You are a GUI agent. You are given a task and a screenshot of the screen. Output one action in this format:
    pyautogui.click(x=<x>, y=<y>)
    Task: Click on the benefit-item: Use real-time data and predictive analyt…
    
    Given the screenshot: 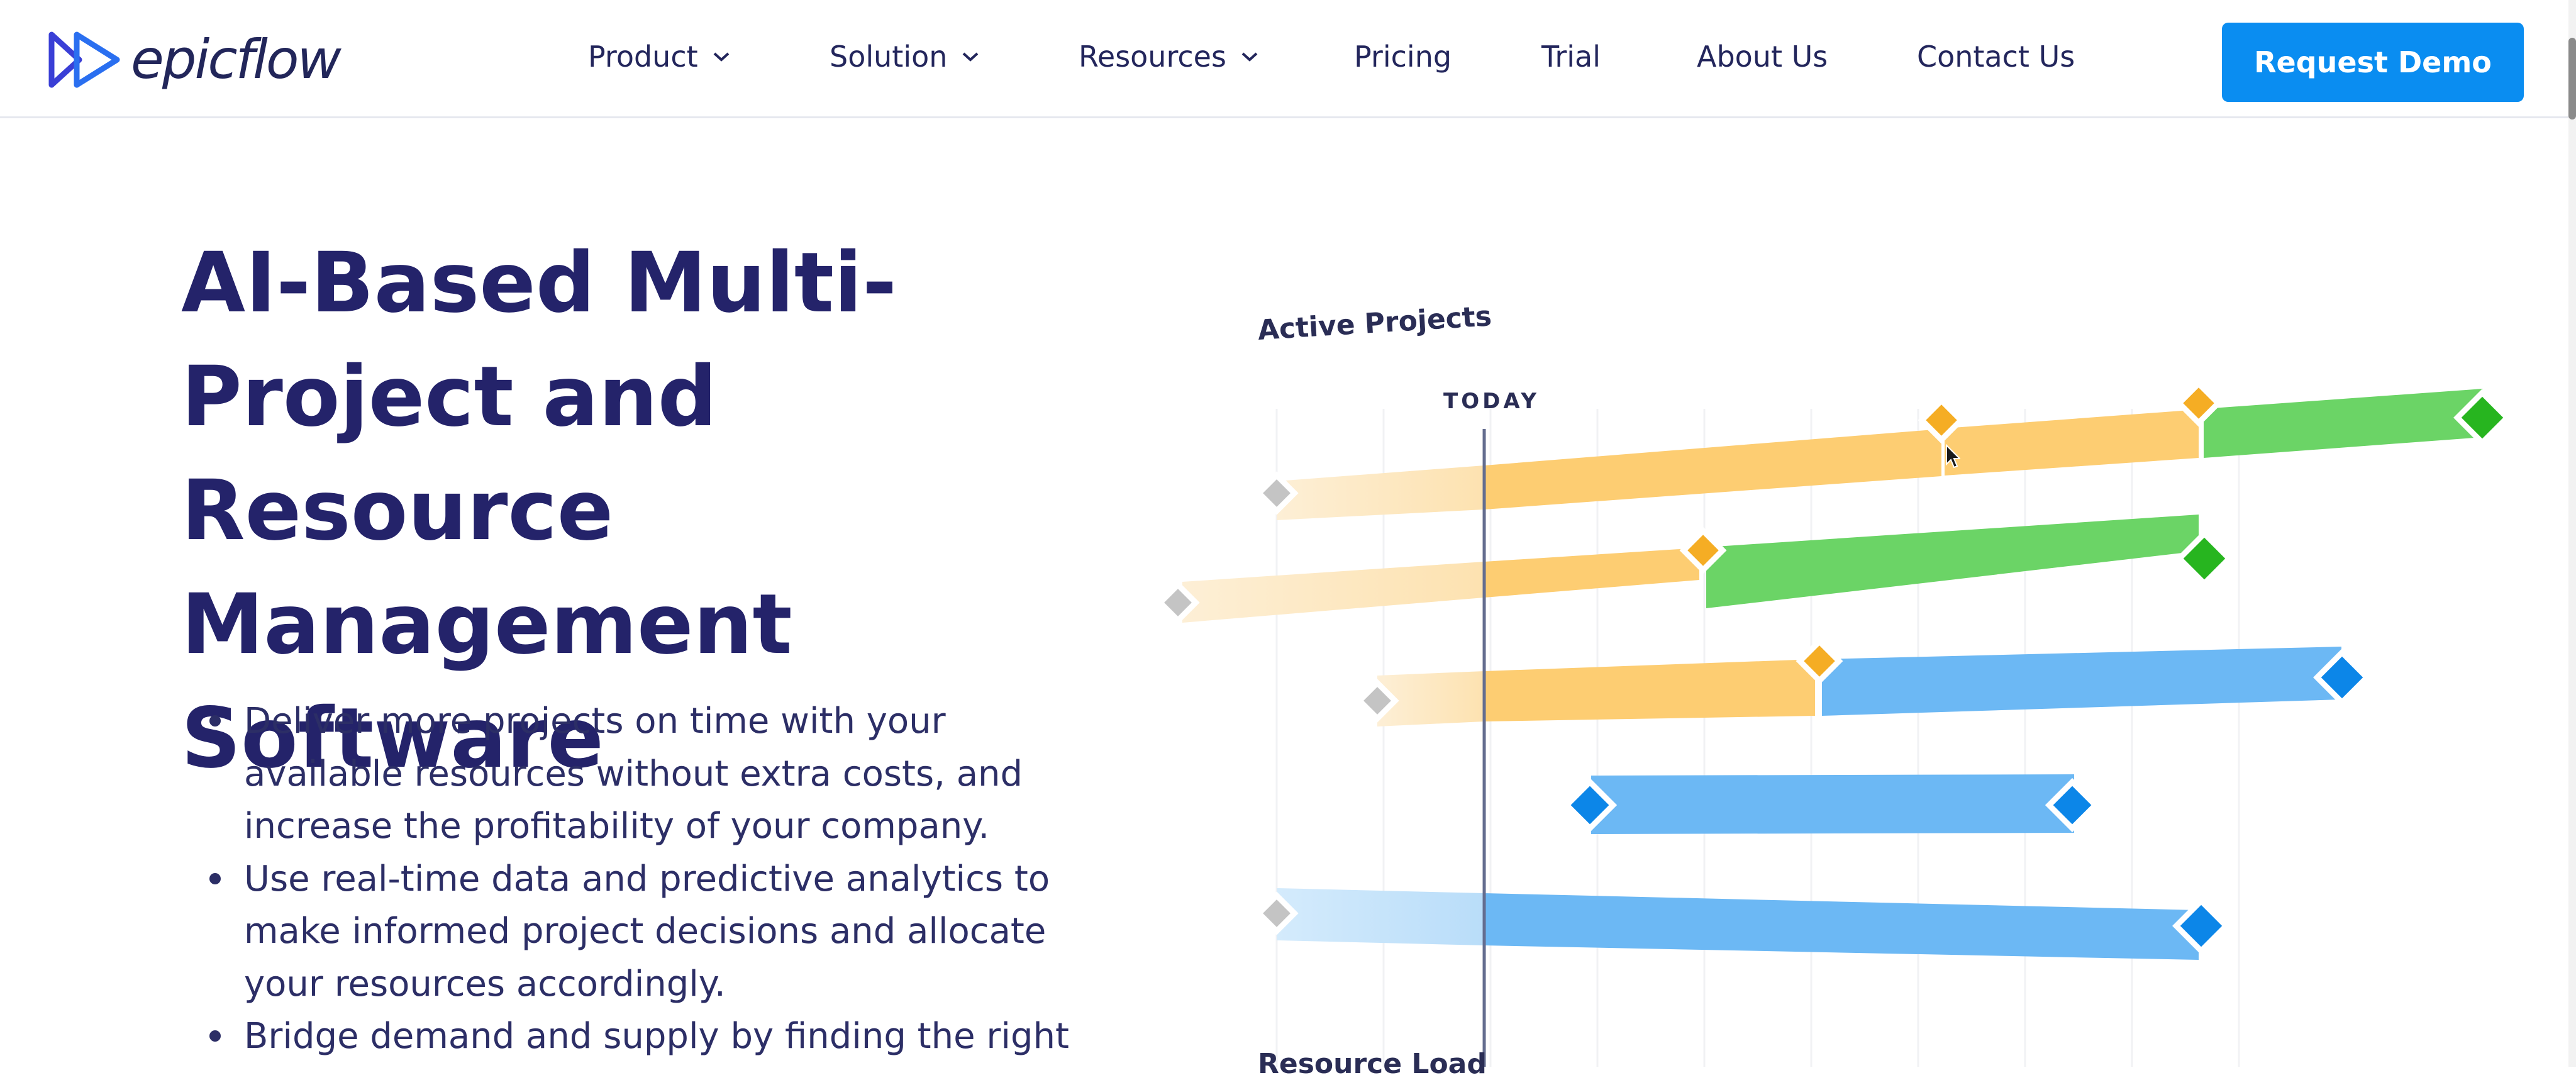 What is the action you would take?
    pyautogui.click(x=627, y=932)
    